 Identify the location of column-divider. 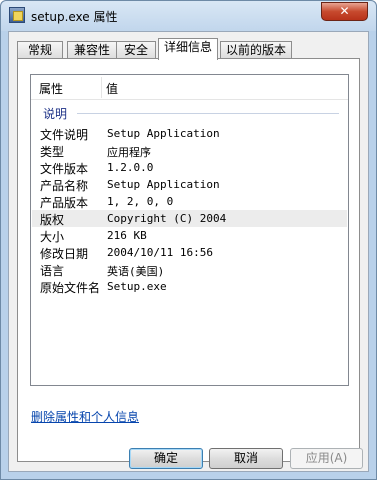
(101, 87).